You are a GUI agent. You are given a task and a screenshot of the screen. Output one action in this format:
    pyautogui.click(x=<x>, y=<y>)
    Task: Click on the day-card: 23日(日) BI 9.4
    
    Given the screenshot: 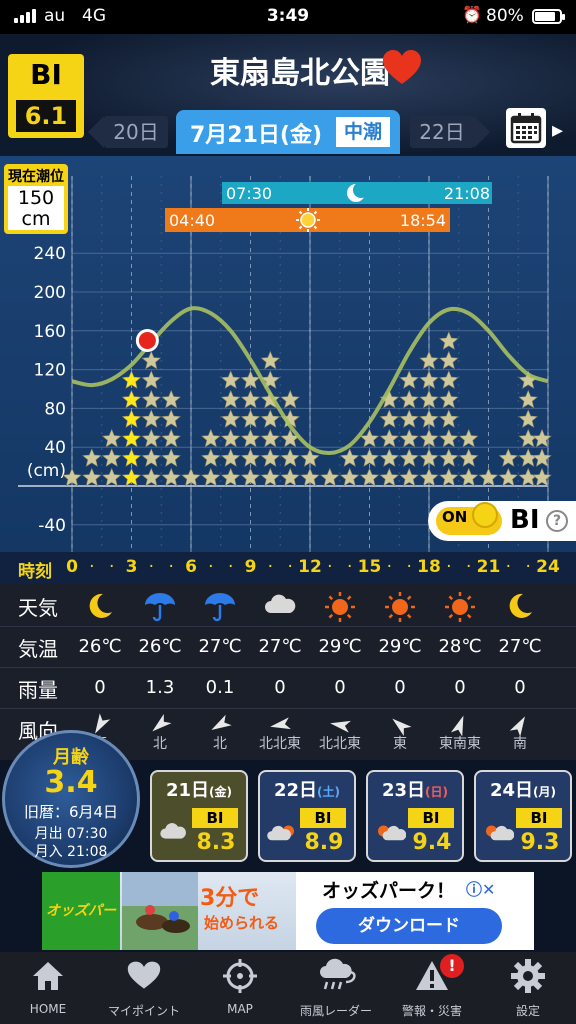 What is the action you would take?
    pyautogui.click(x=415, y=816)
    